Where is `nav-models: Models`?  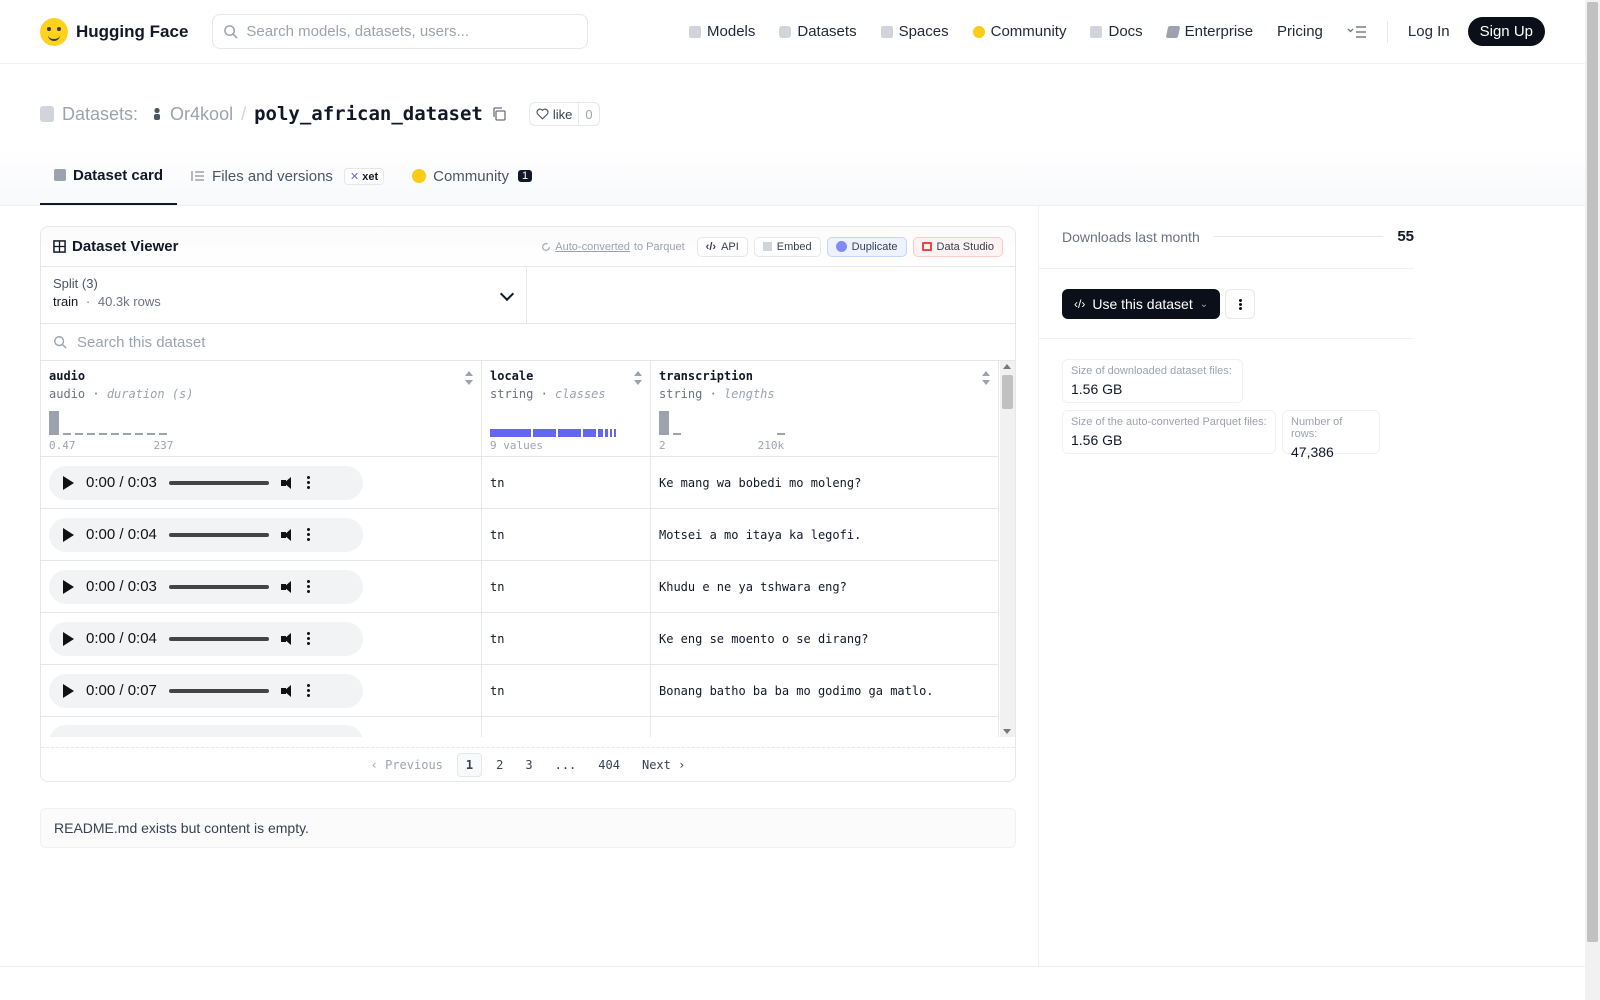 nav-models: Models is located at coordinates (722, 32).